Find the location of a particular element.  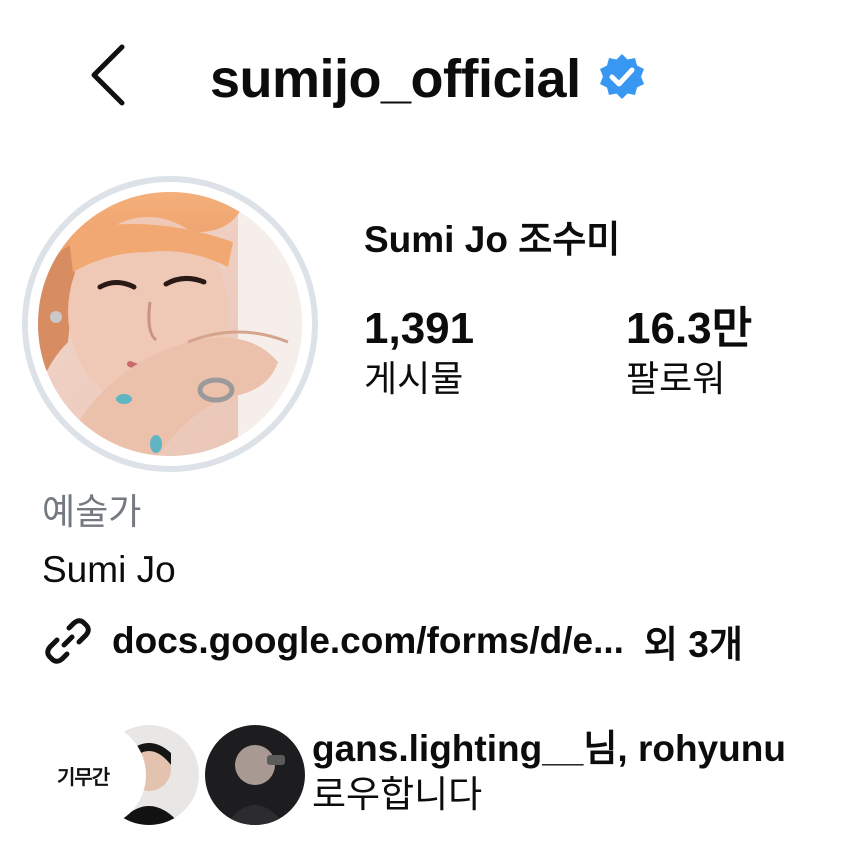

chevron-left-icon is located at coordinates (108, 77).